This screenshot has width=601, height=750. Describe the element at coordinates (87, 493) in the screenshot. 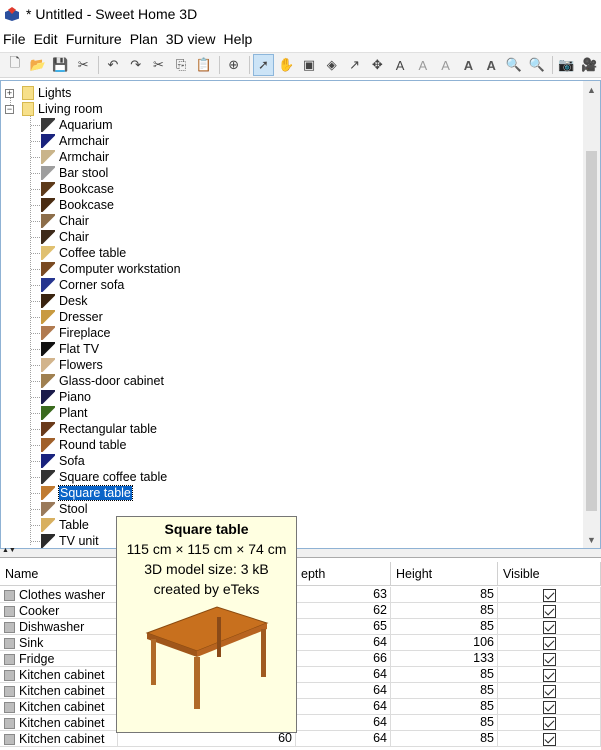

I see `catalog-item: Square table` at that location.